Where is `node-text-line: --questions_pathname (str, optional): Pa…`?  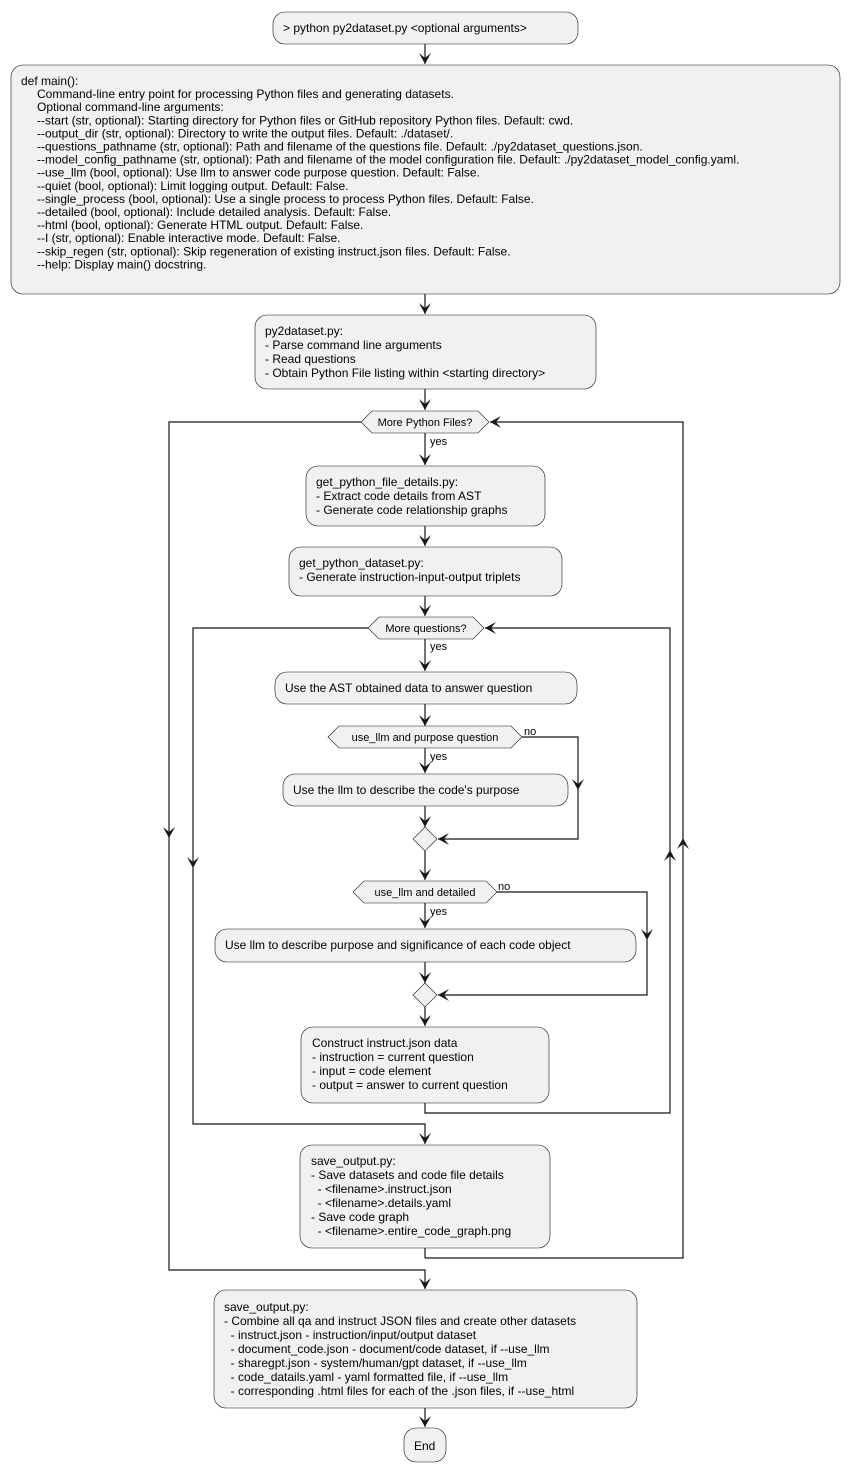 node-text-line: --questions_pathname (str, optional): Pa… is located at coordinates (340, 147).